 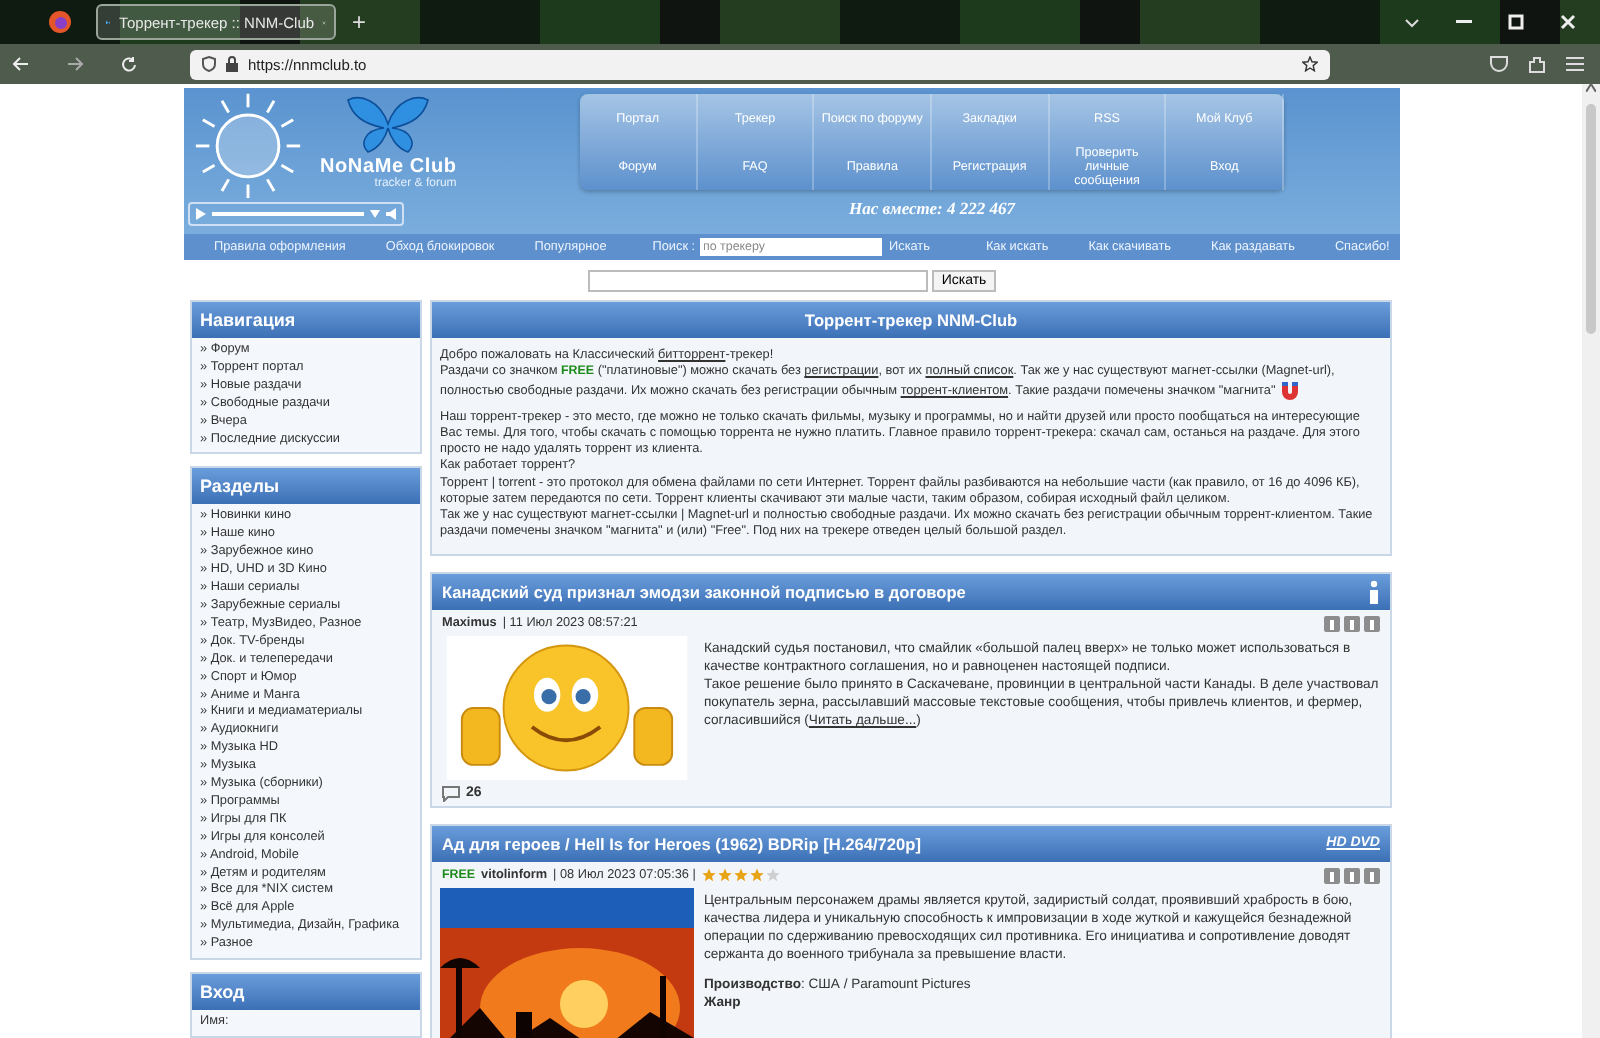 I want to click on news-title-bar: Канадский суд признал эмодзи законной подписью в договоре, so click(x=911, y=591).